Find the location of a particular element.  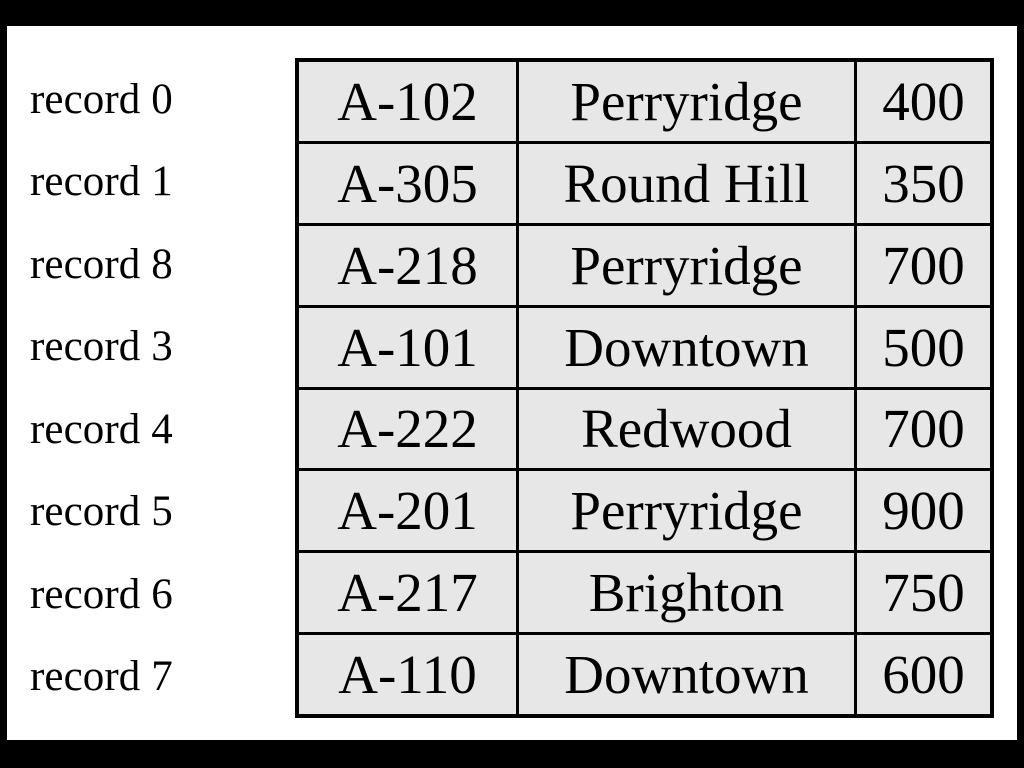

cell-balance: 900 is located at coordinates (923, 511).